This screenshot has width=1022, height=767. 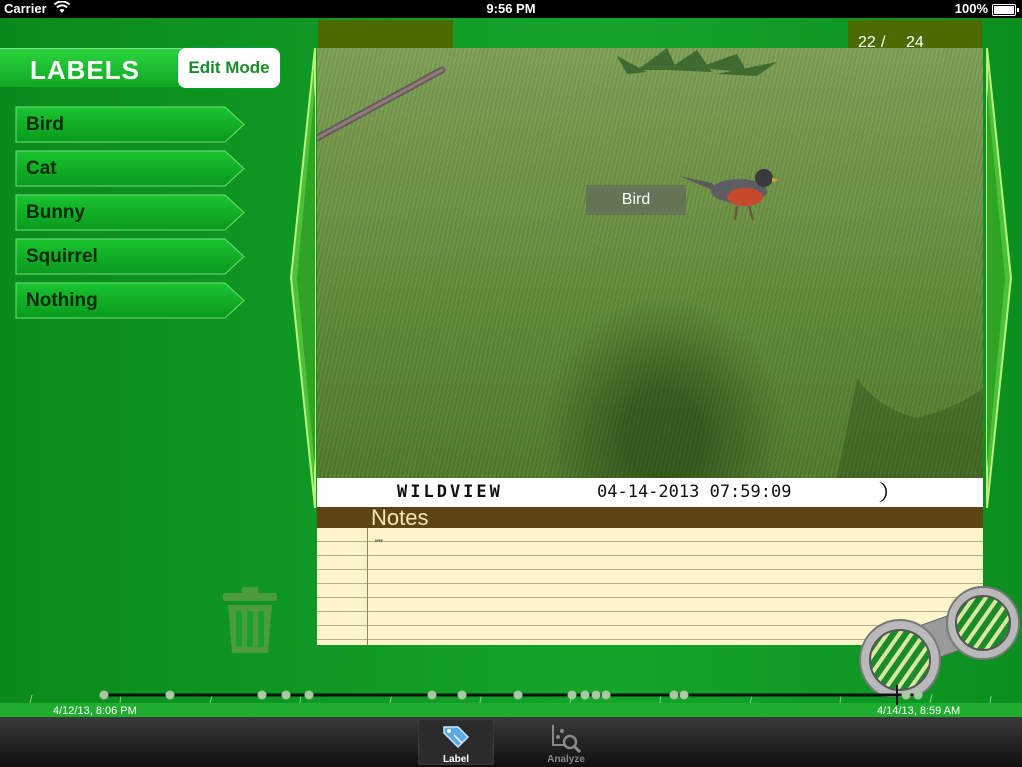 I want to click on label-item-bunny: Bunny, so click(x=130, y=212).